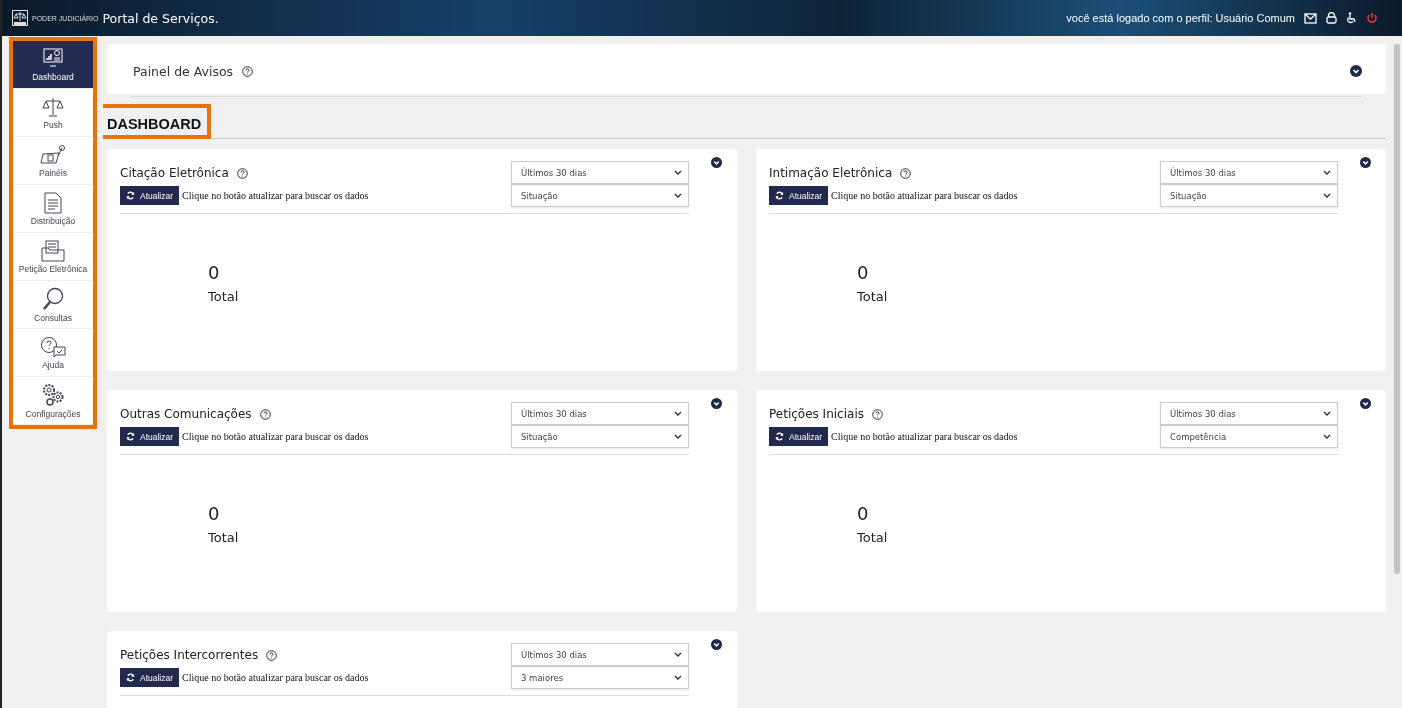 This screenshot has width=1402, height=708. Describe the element at coordinates (53, 154) in the screenshot. I see `panel-board-icon` at that location.